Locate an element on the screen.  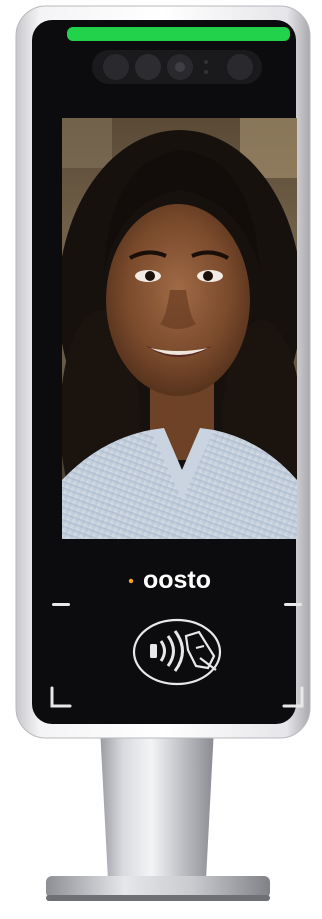
status-led-bar is located at coordinates (178, 34).